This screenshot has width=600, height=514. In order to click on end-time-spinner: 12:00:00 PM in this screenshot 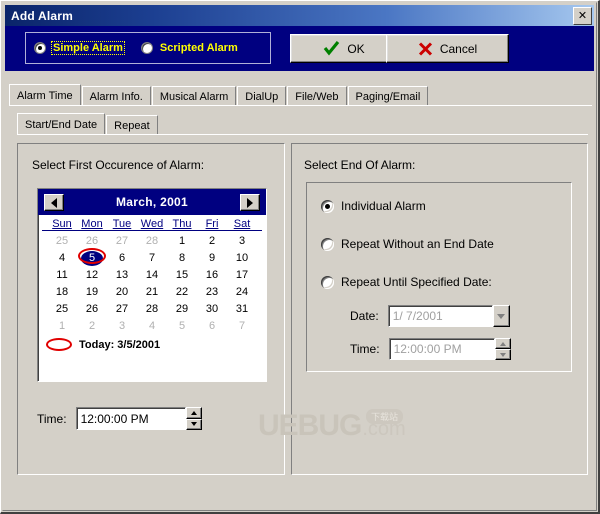, I will do `click(449, 349)`.